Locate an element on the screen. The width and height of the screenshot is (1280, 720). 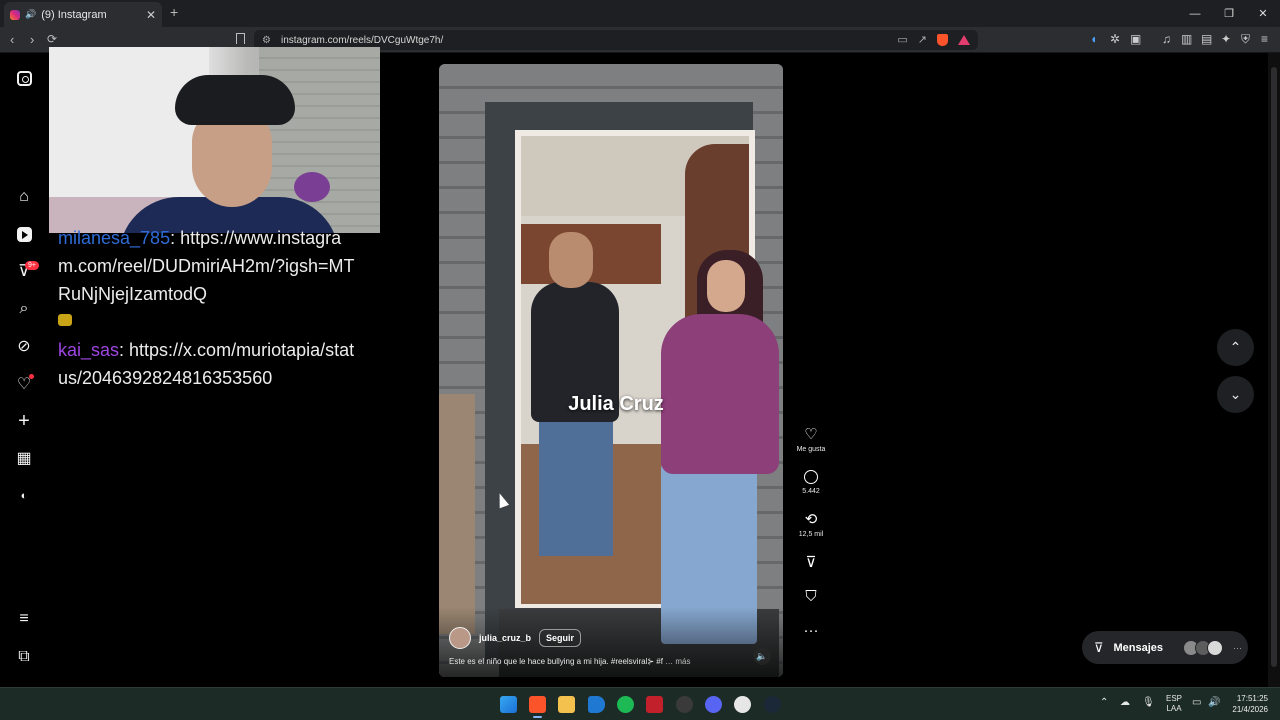
instagram-logo-icon is located at coordinates (24, 78).